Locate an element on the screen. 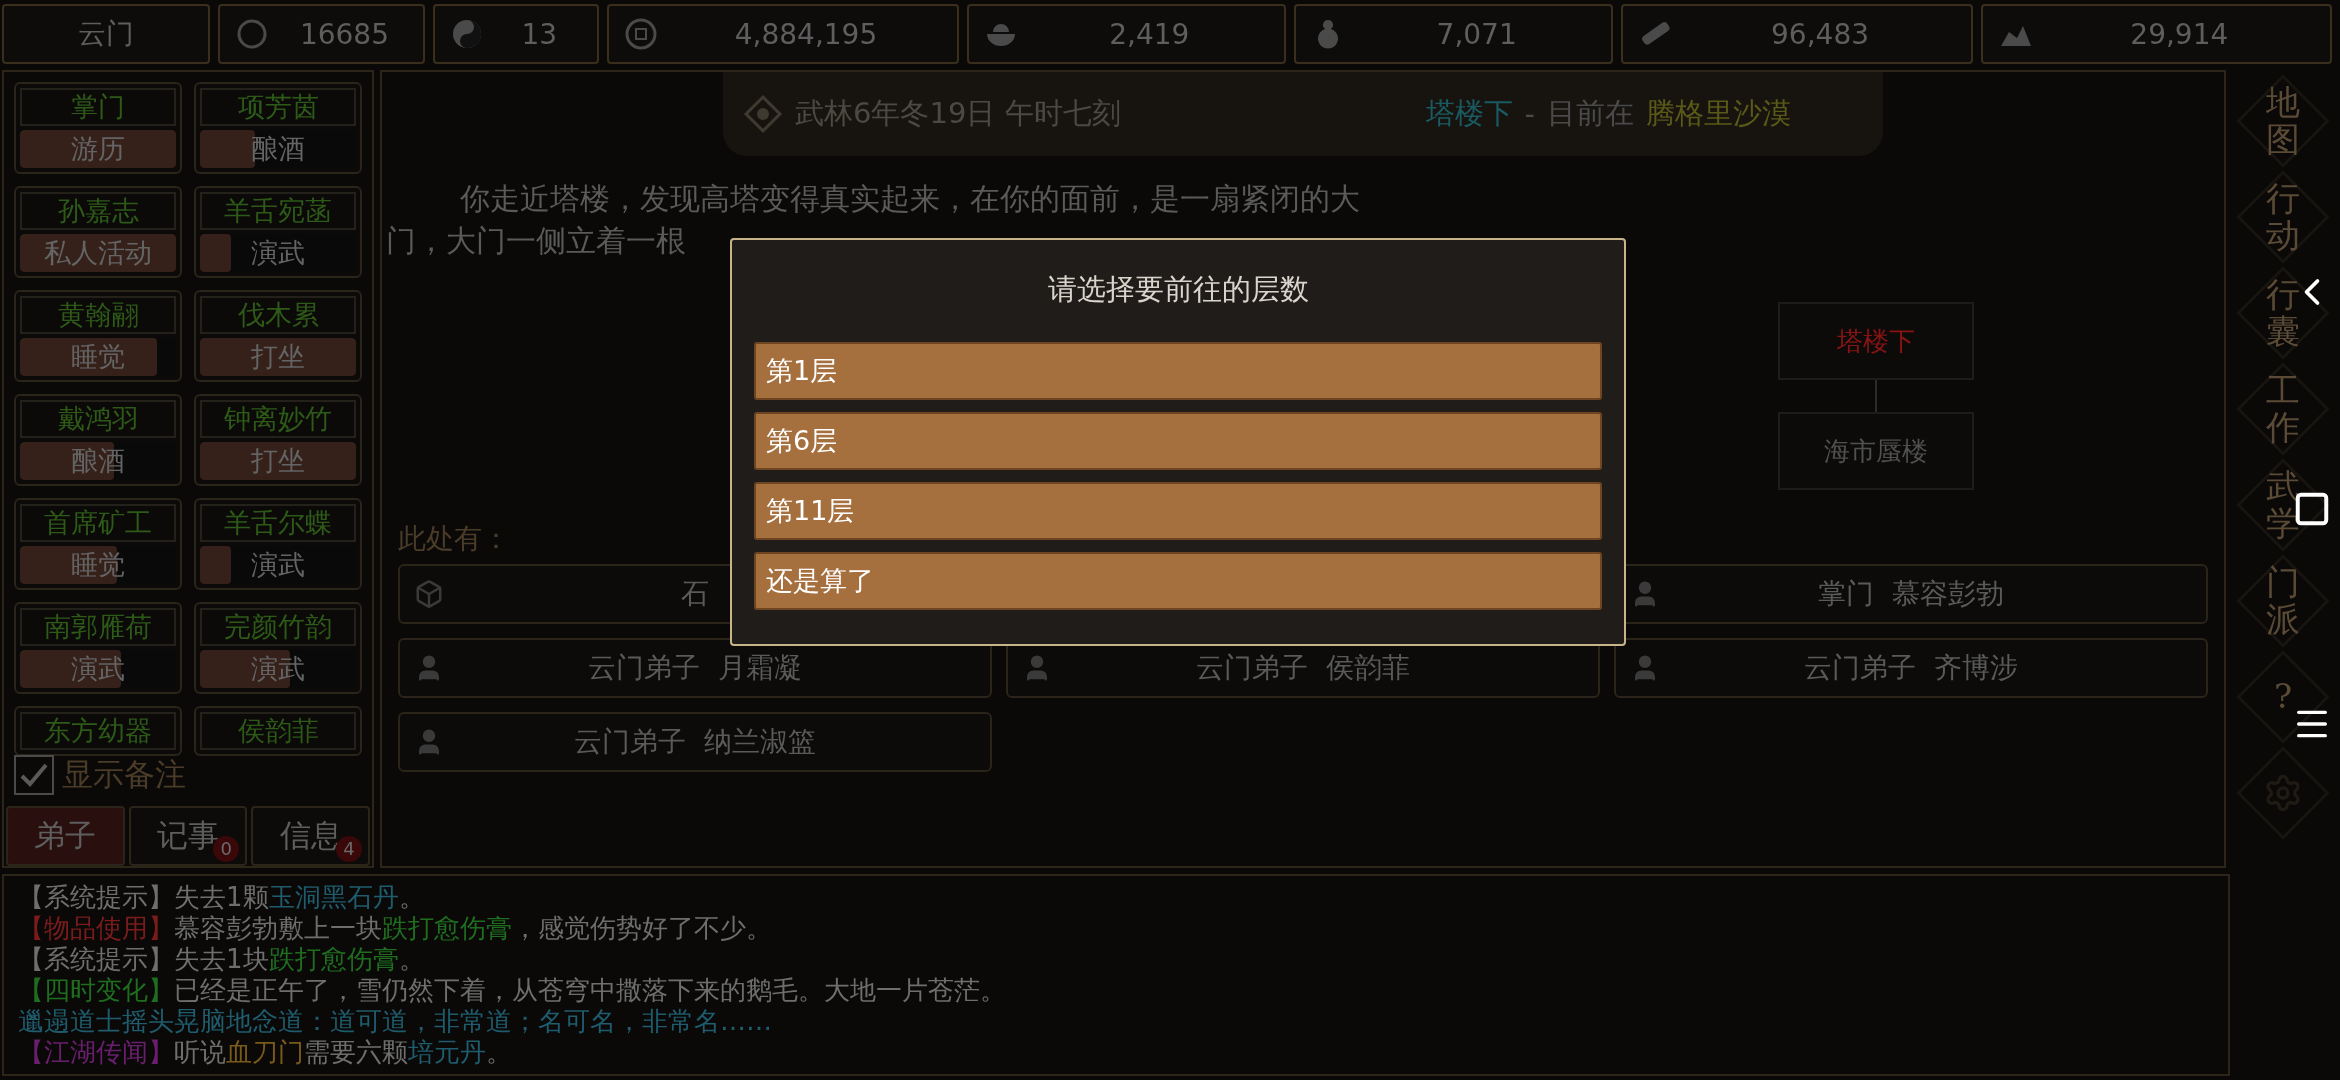 This screenshot has width=2340, height=1080. notes-label: 显示备注 is located at coordinates (124, 774).